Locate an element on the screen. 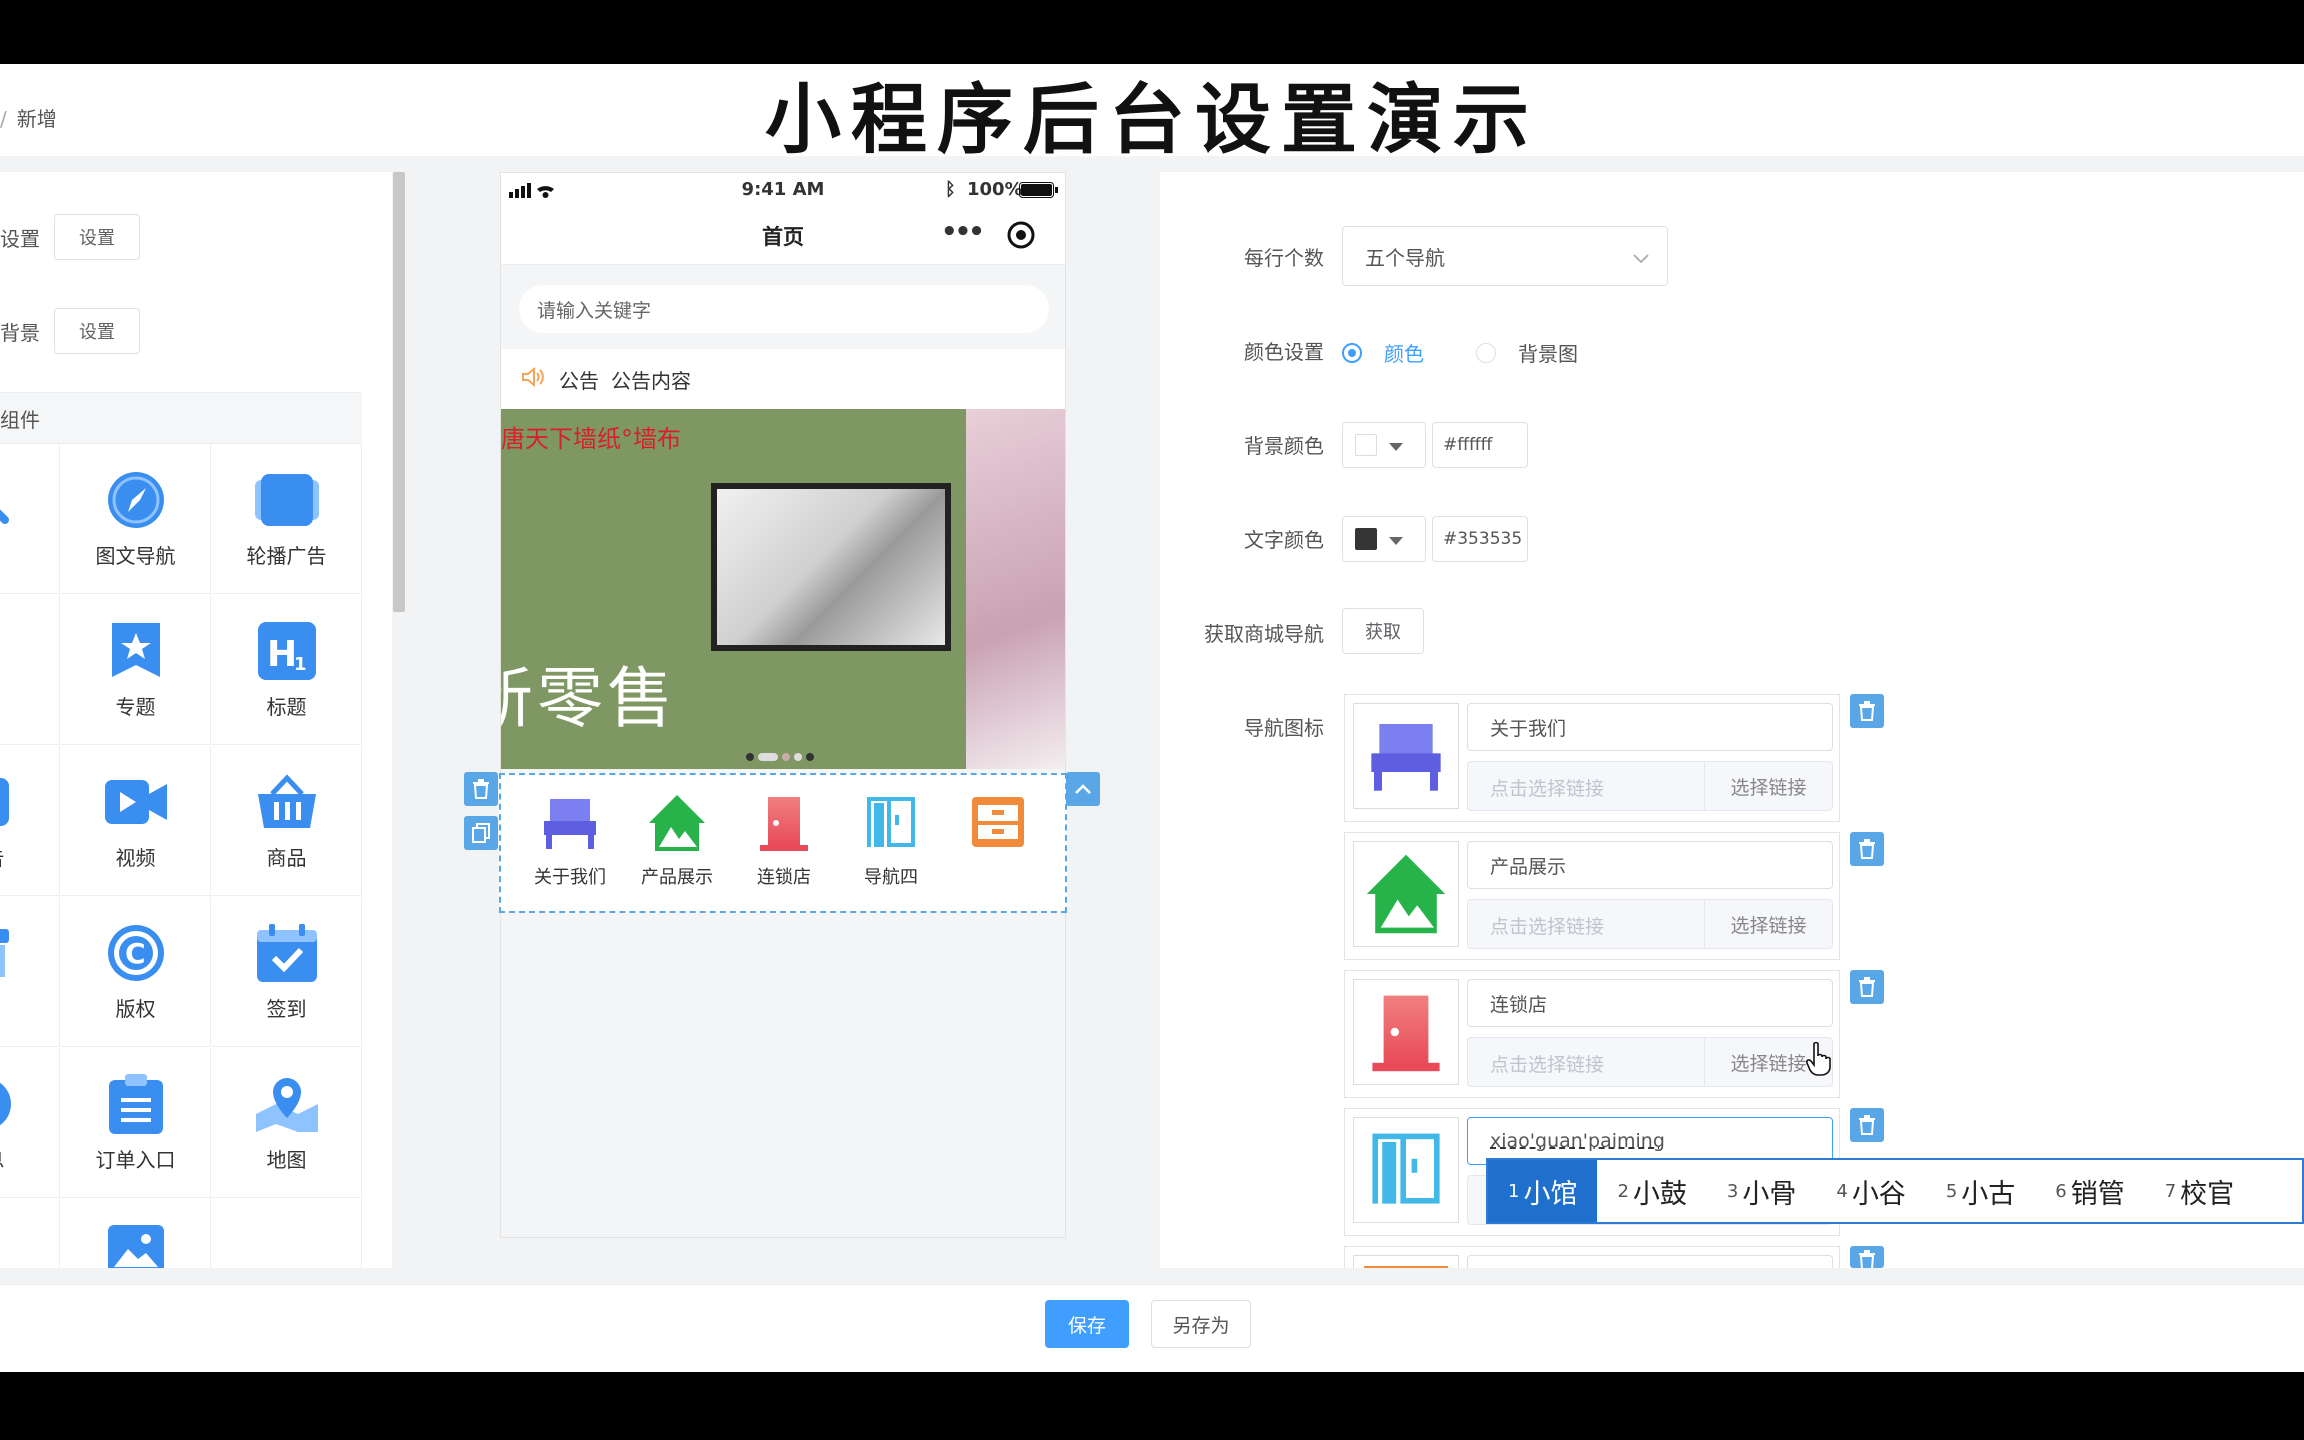 The width and height of the screenshot is (2304, 1440). ime-candidate: 3 小骨 is located at coordinates (1761, 1191).